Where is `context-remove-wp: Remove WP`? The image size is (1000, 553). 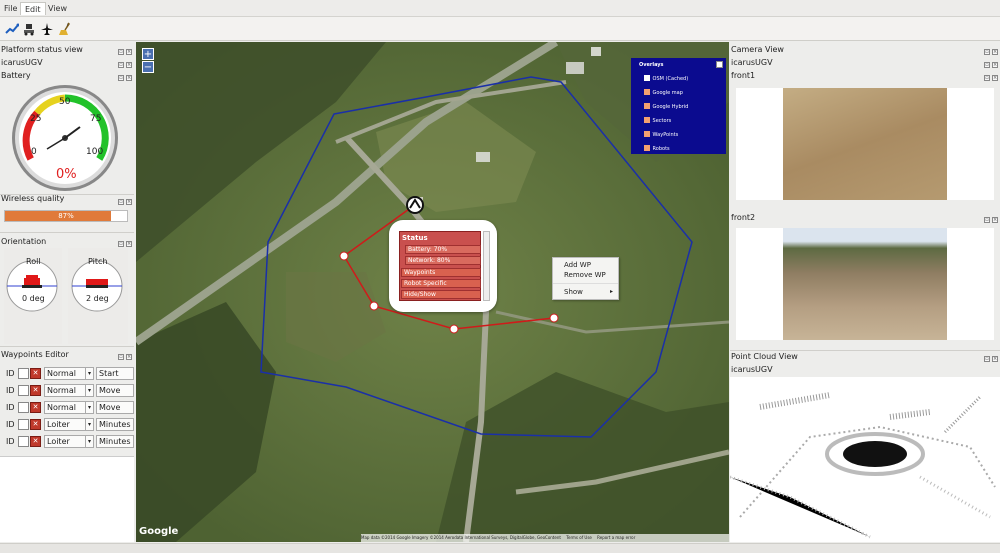
context-remove-wp: Remove WP is located at coordinates (585, 275).